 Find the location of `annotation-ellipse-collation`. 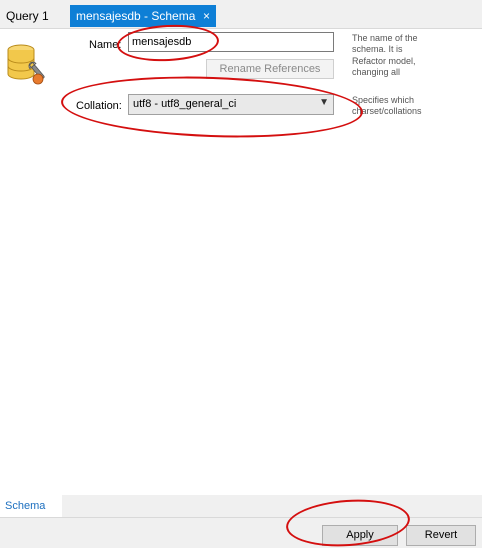

annotation-ellipse-collation is located at coordinates (212, 107).